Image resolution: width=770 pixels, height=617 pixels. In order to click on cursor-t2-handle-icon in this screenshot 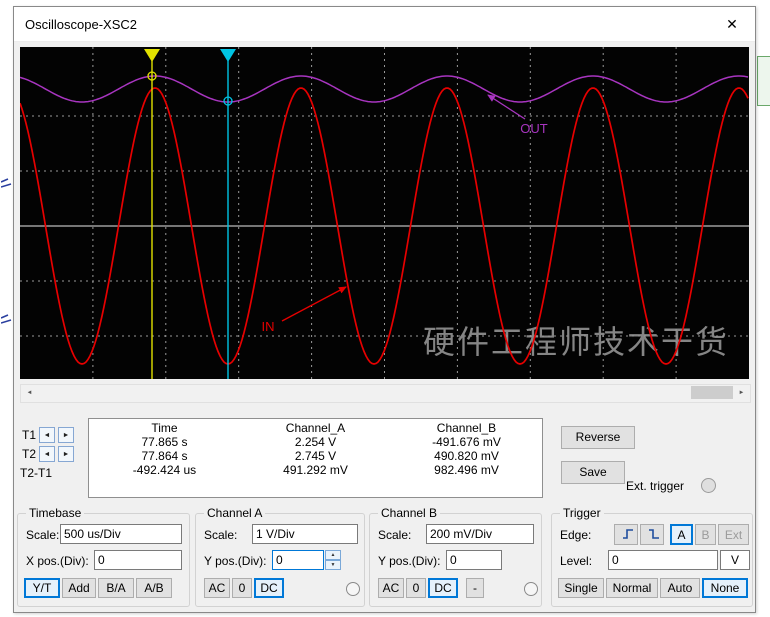, I will do `click(228, 55)`.